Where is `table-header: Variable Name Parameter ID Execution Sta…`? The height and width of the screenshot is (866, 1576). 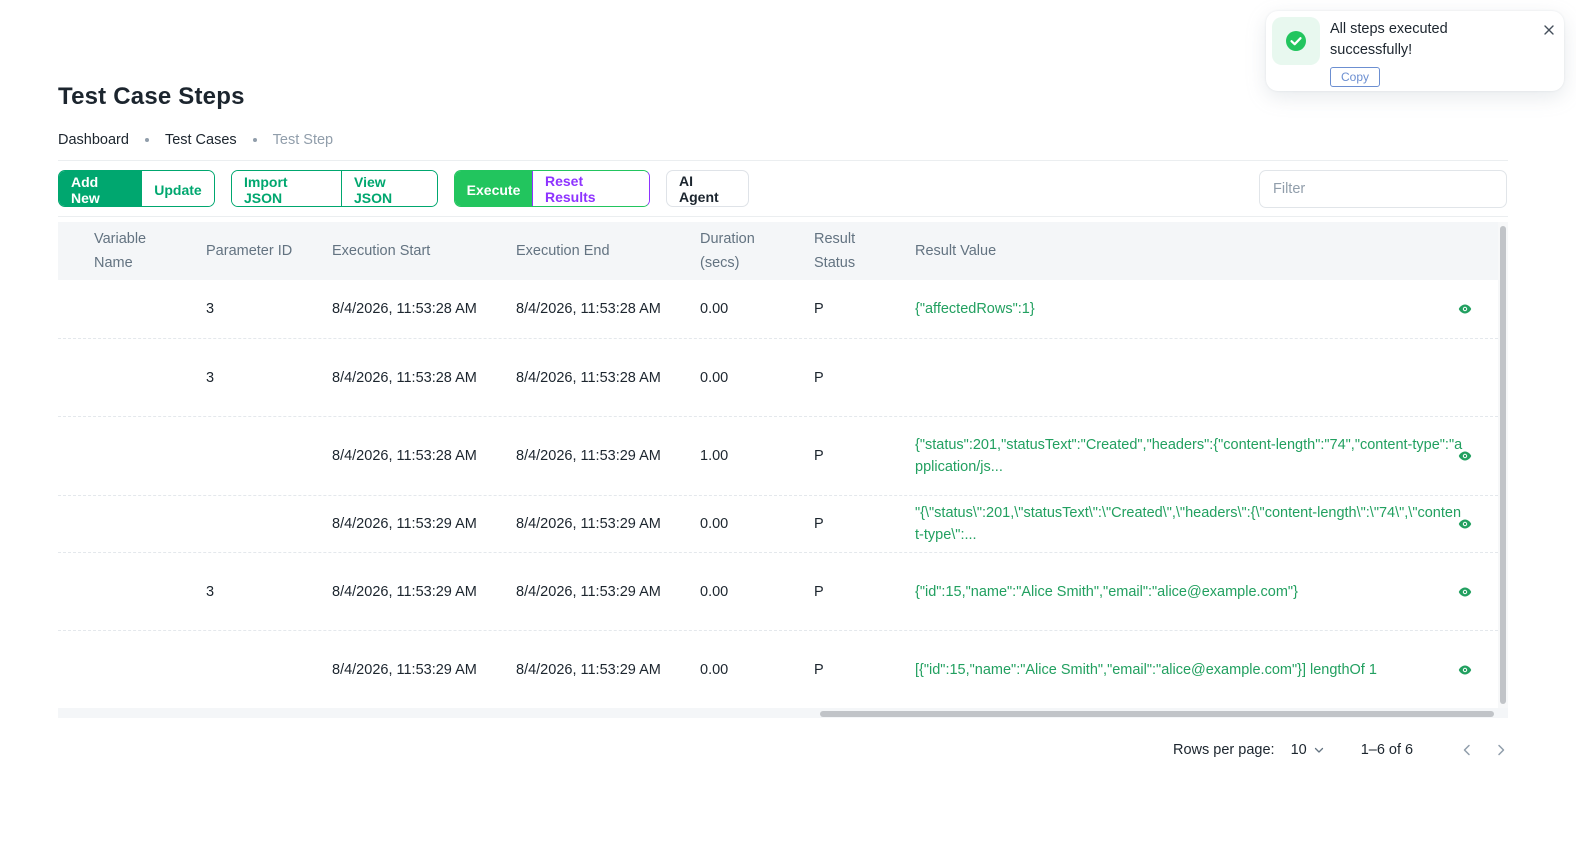
table-header: Variable Name Parameter ID Execution Sta… is located at coordinates (778, 251).